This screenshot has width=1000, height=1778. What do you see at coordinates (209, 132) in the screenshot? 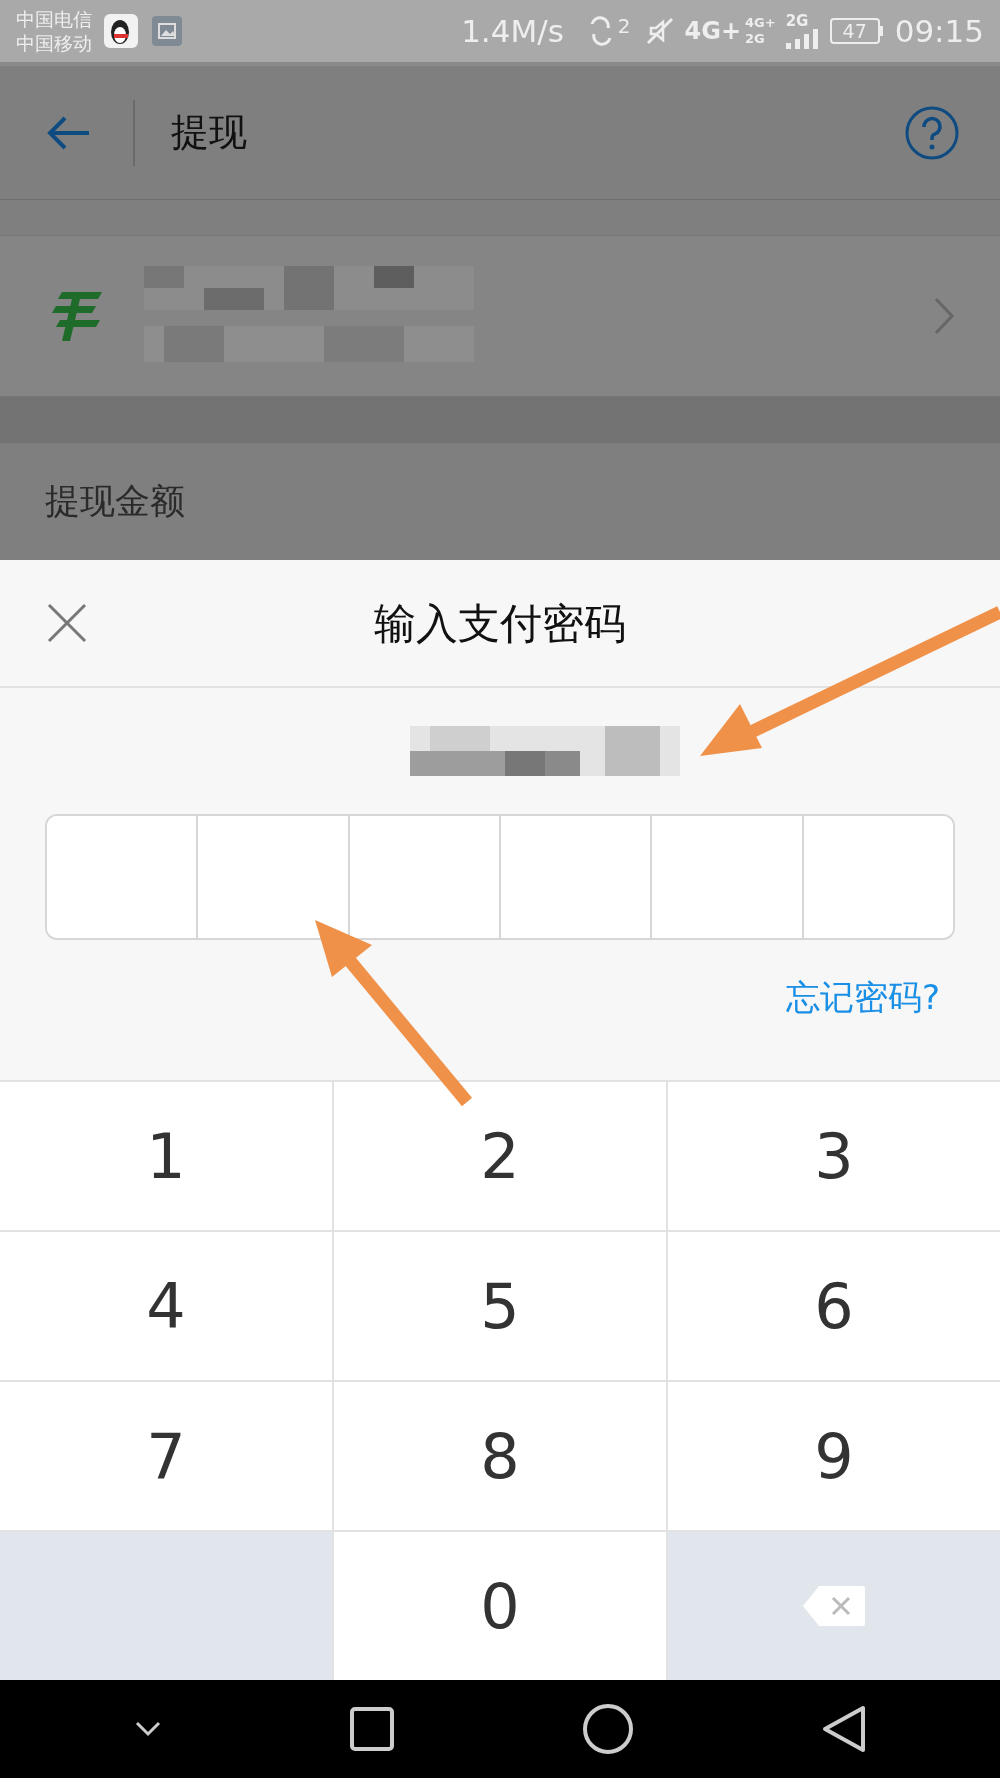
I see `page-title: 提现` at bounding box center [209, 132].